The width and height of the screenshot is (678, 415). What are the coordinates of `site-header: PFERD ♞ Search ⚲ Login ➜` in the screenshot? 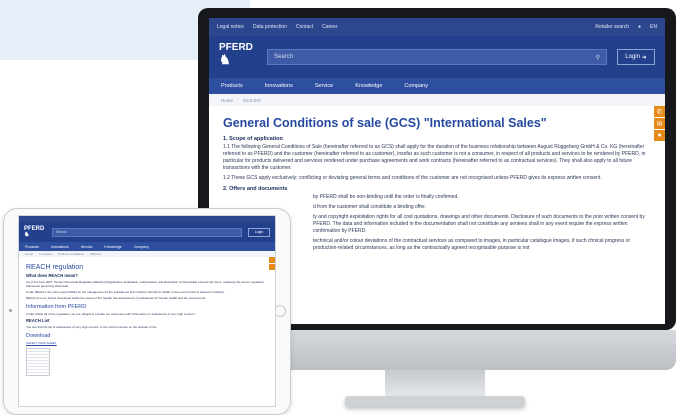 It's located at (437, 57).